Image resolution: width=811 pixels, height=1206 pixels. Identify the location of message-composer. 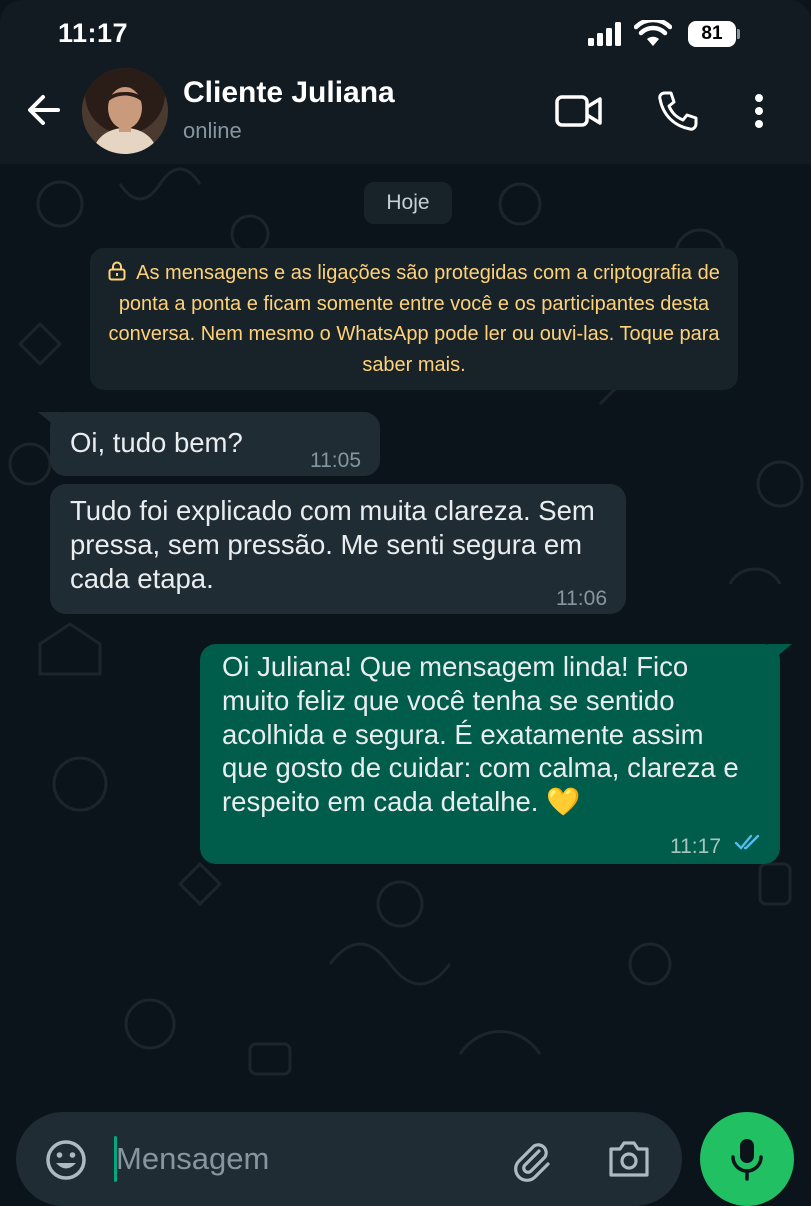
(349, 1159).